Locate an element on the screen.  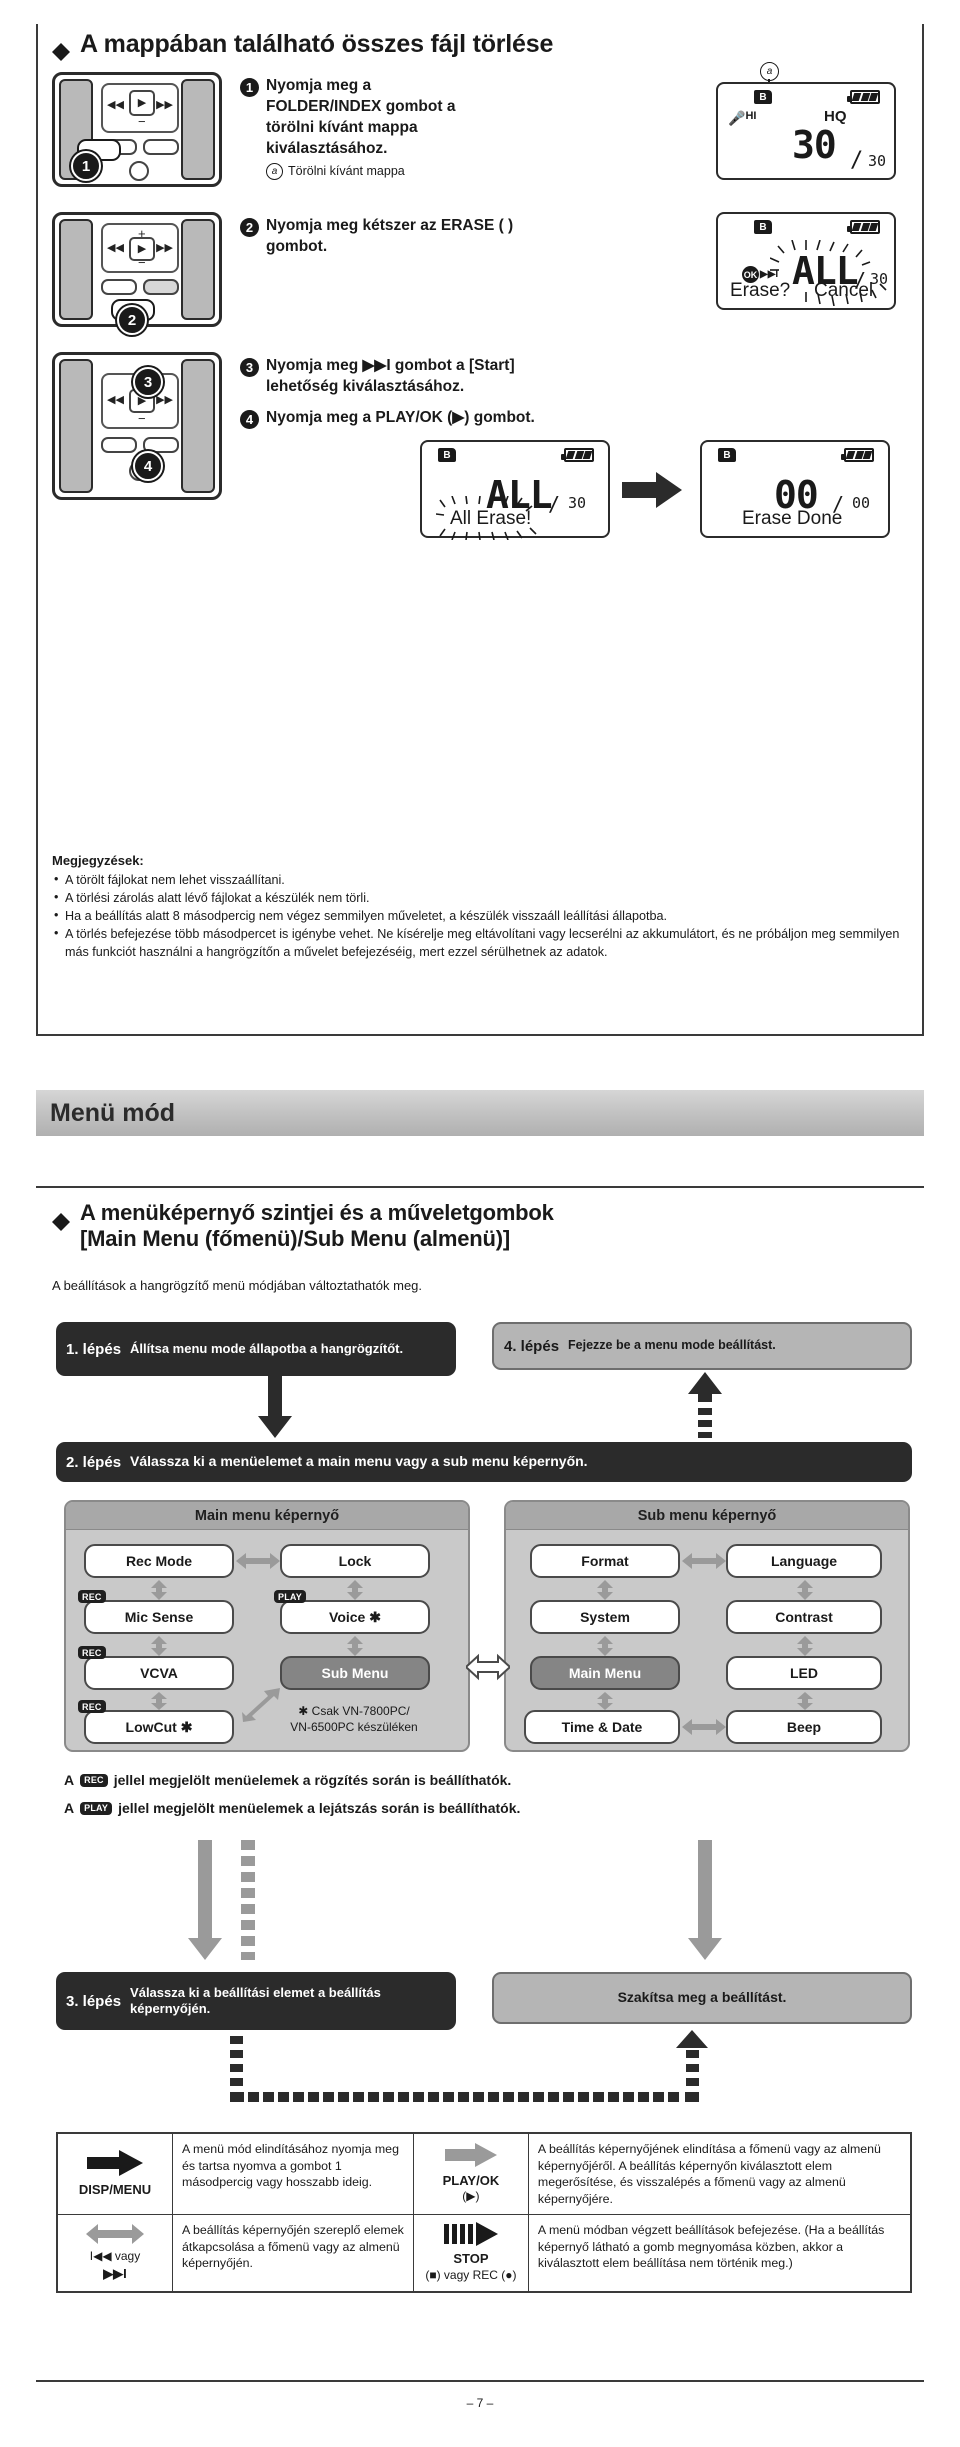
mic-hi-label: HI is located at coordinates (751, 116).